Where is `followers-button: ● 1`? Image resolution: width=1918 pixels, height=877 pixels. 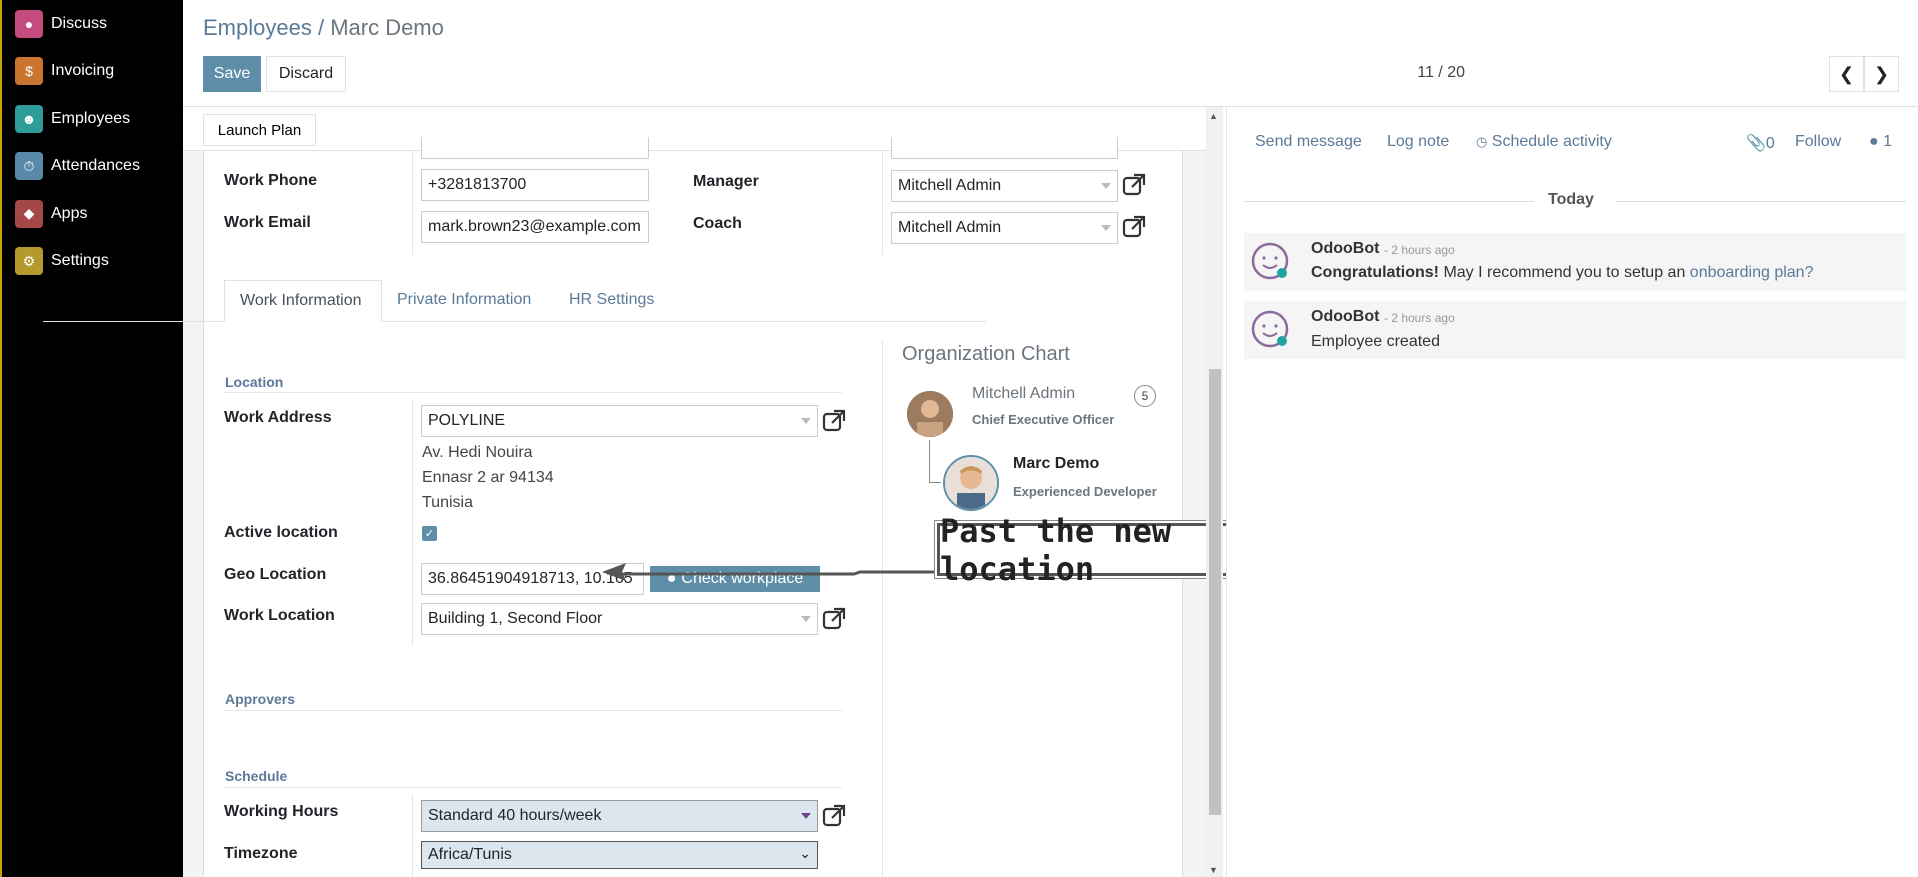
followers-button: ● 1 is located at coordinates (1880, 142).